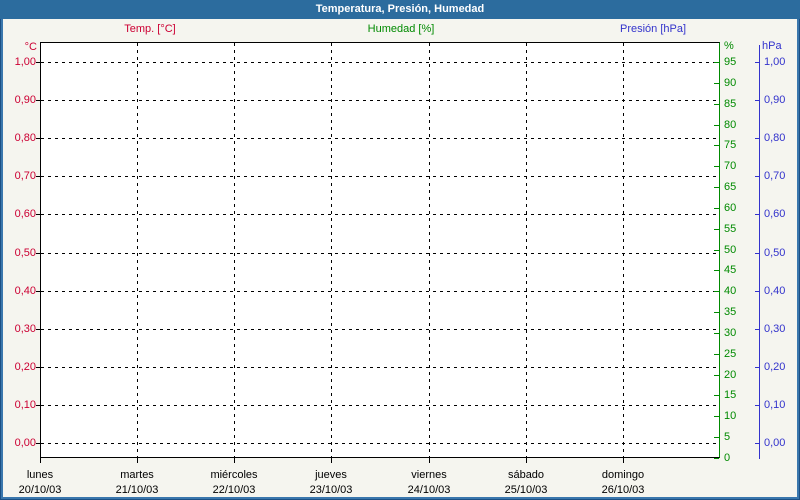  What do you see at coordinates (730, 416) in the screenshot?
I see `humidity-axis-tick-label: 10` at bounding box center [730, 416].